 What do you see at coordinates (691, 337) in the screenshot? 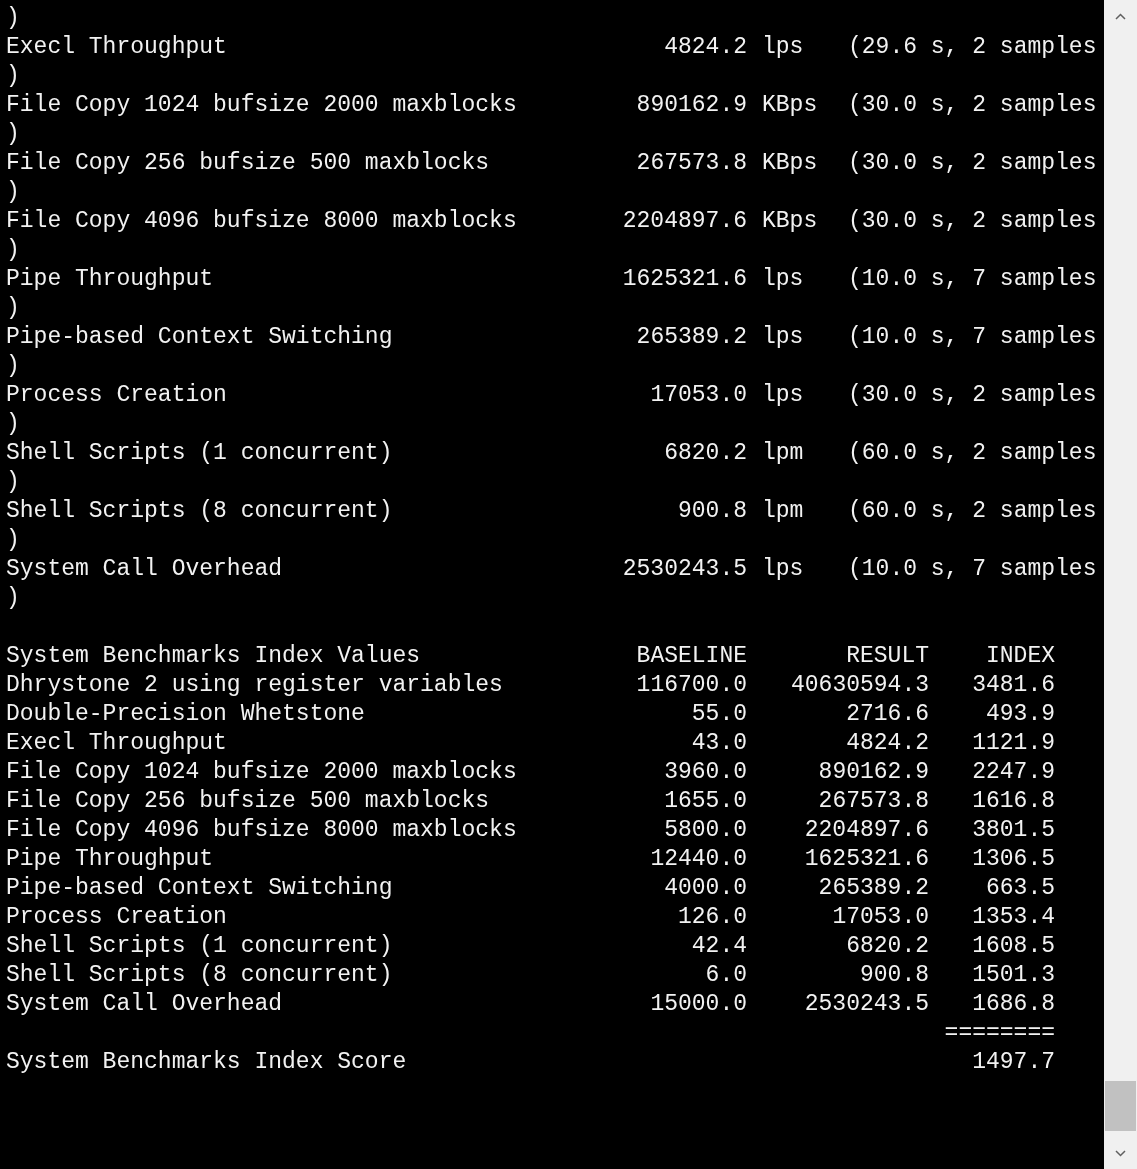
I see `benchmark-value: 265389.2` at bounding box center [691, 337].